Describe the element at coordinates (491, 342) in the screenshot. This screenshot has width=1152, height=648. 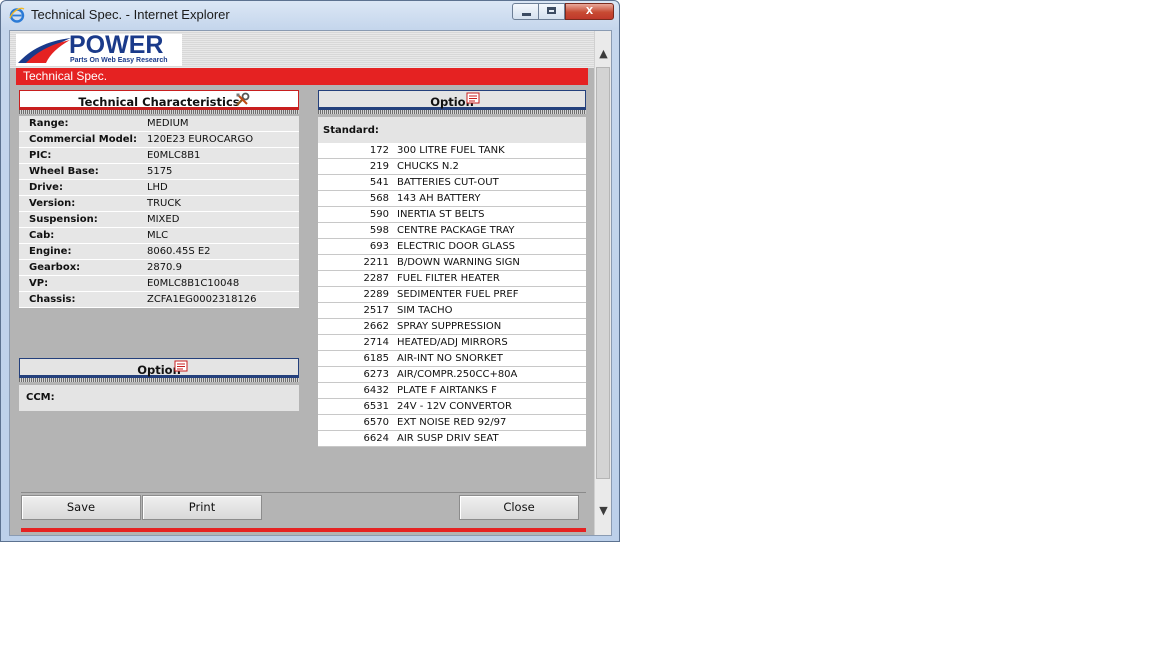
I see `option-description: HEATED/ADJ MIRRORS` at that location.